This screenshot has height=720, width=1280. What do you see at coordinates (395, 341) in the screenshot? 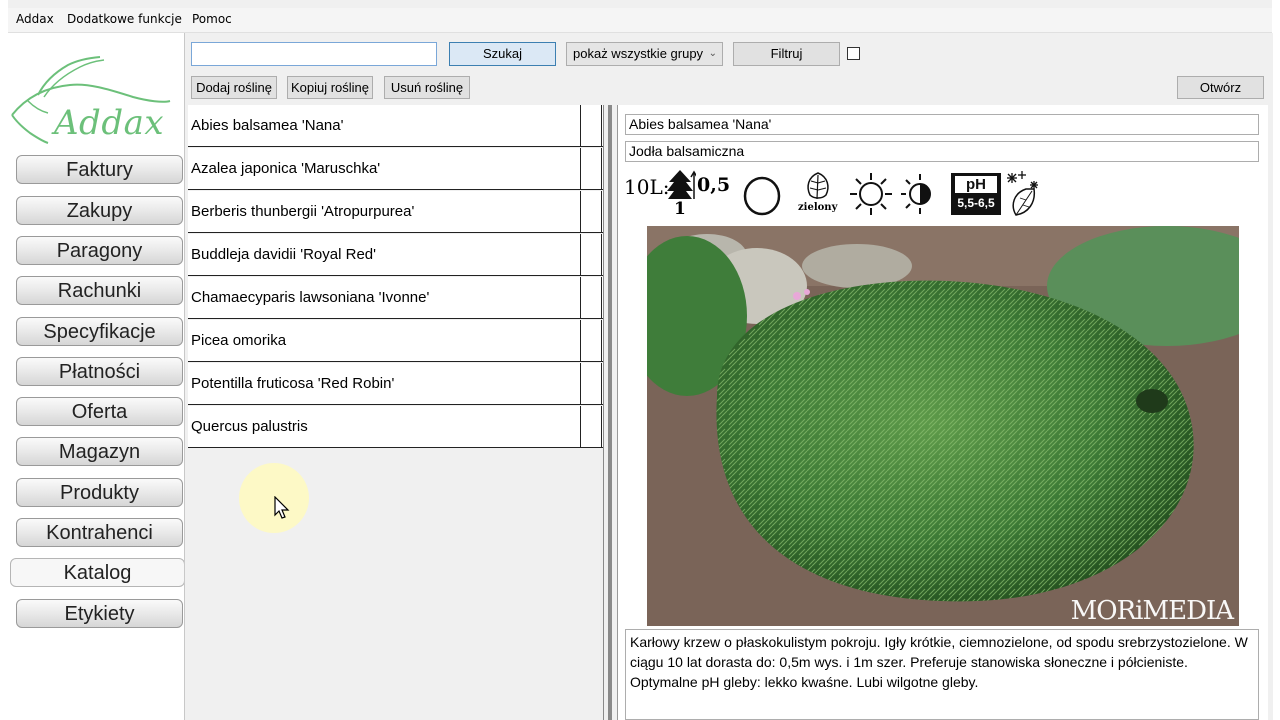
I see `list-item: Picea omorika` at bounding box center [395, 341].